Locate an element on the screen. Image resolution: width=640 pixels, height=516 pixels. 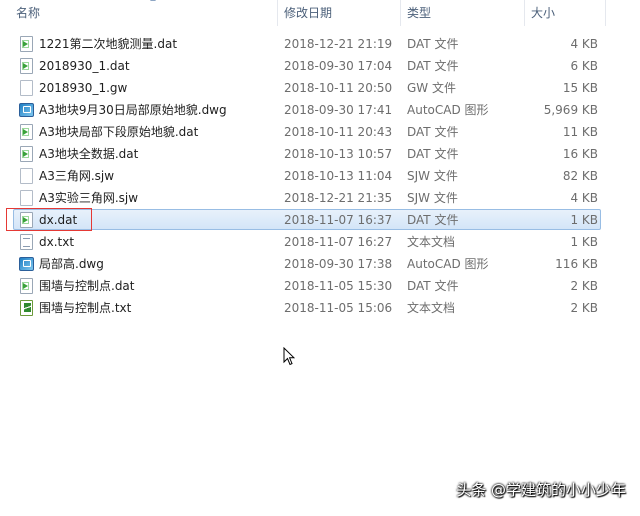
file-row: 围墙与控制点.txt 2018-11-05 15:06 文本文档 2 KB is located at coordinates (307, 307).